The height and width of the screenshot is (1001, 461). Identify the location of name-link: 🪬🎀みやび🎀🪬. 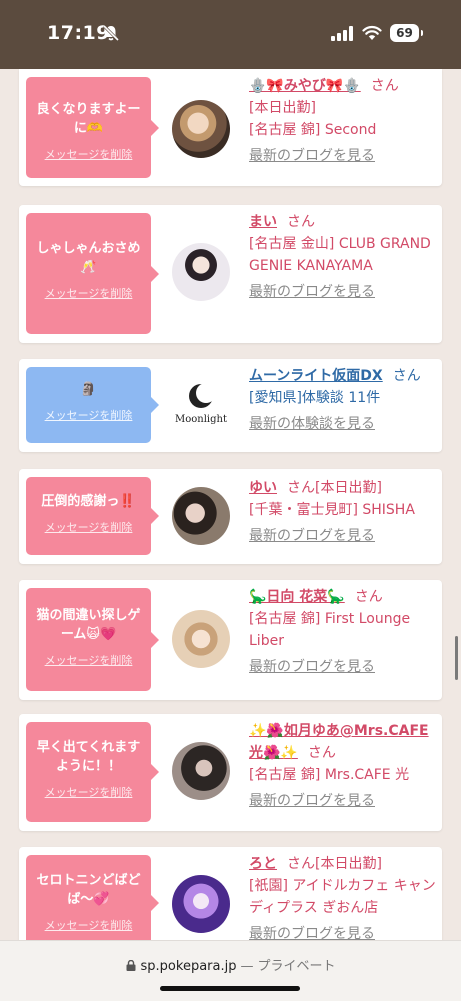
(305, 86).